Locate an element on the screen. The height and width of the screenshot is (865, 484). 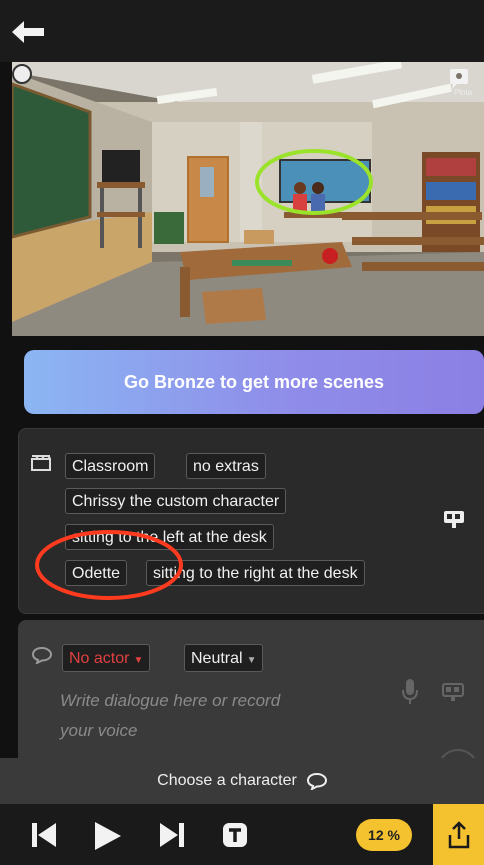
location-chip: Classroom is located at coordinates (110, 466).